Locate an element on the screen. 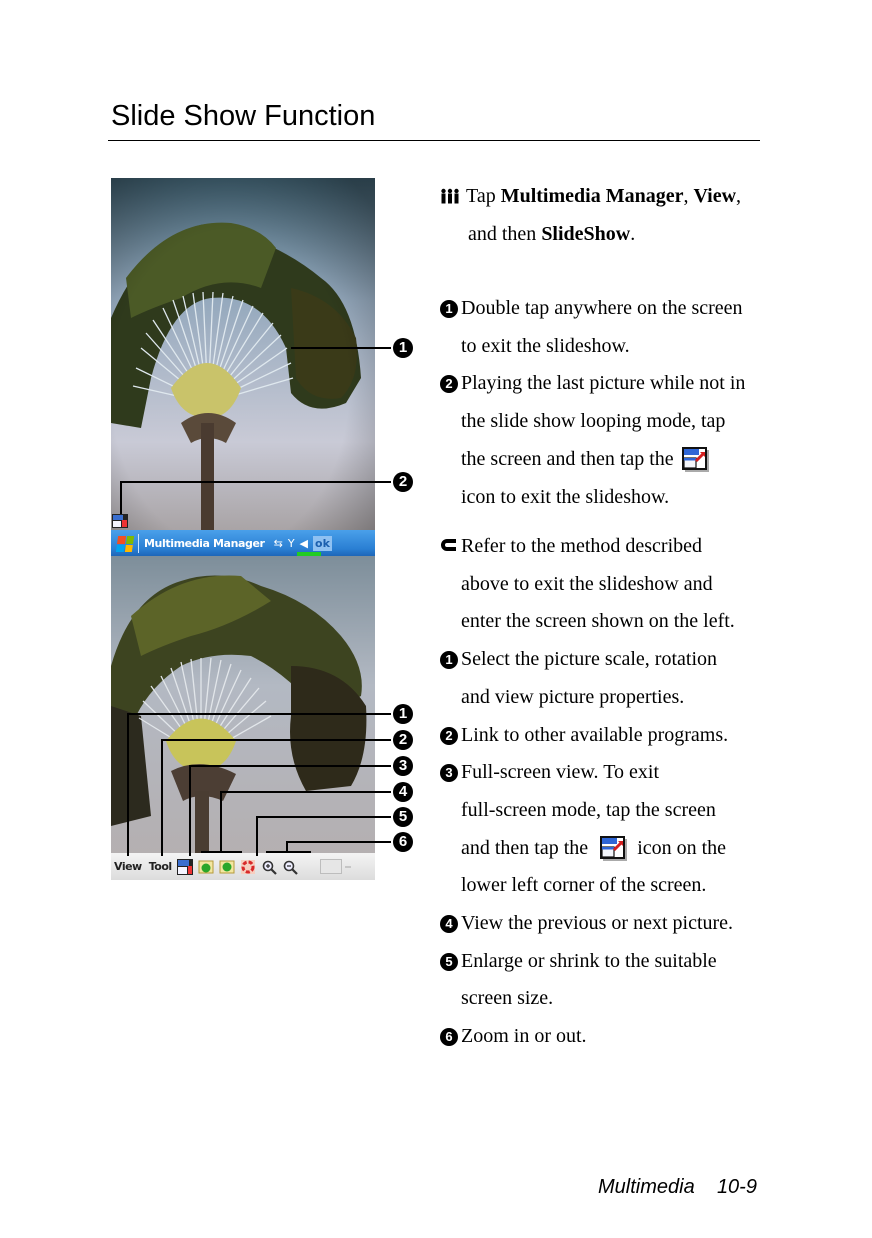  marker-6: 6 is located at coordinates (449, 1037).